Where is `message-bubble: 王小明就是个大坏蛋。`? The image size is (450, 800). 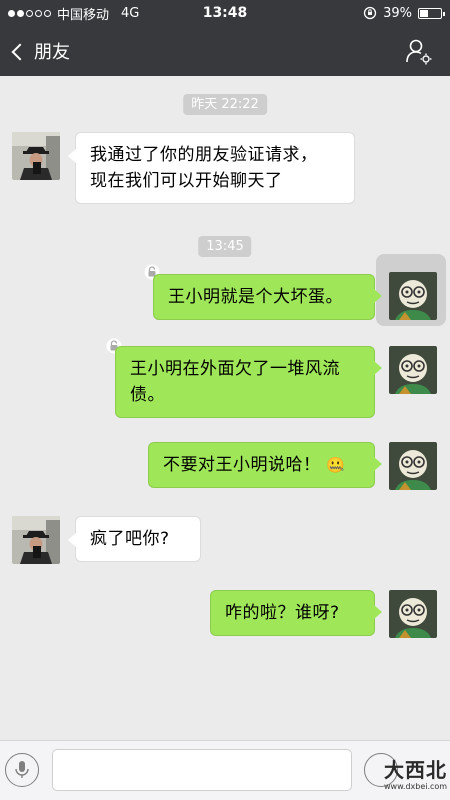
message-bubble: 王小明就是个大坏蛋。 is located at coordinates (267, 297).